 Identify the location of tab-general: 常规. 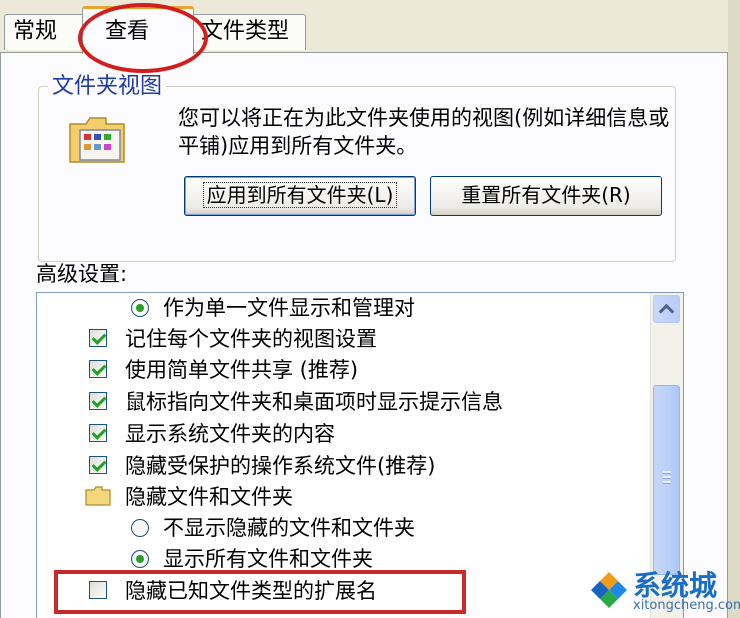
(44, 32).